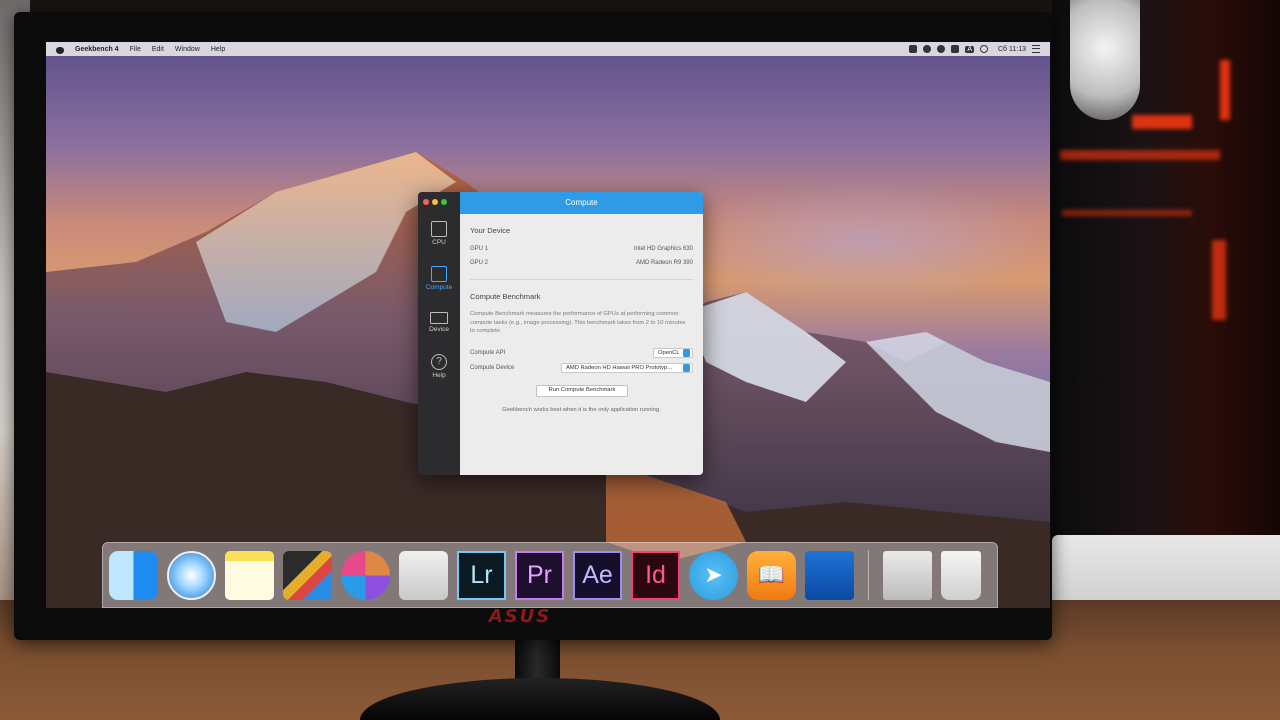 The height and width of the screenshot is (720, 1280). What do you see at coordinates (249, 575) in the screenshot?
I see `notes-icon` at bounding box center [249, 575].